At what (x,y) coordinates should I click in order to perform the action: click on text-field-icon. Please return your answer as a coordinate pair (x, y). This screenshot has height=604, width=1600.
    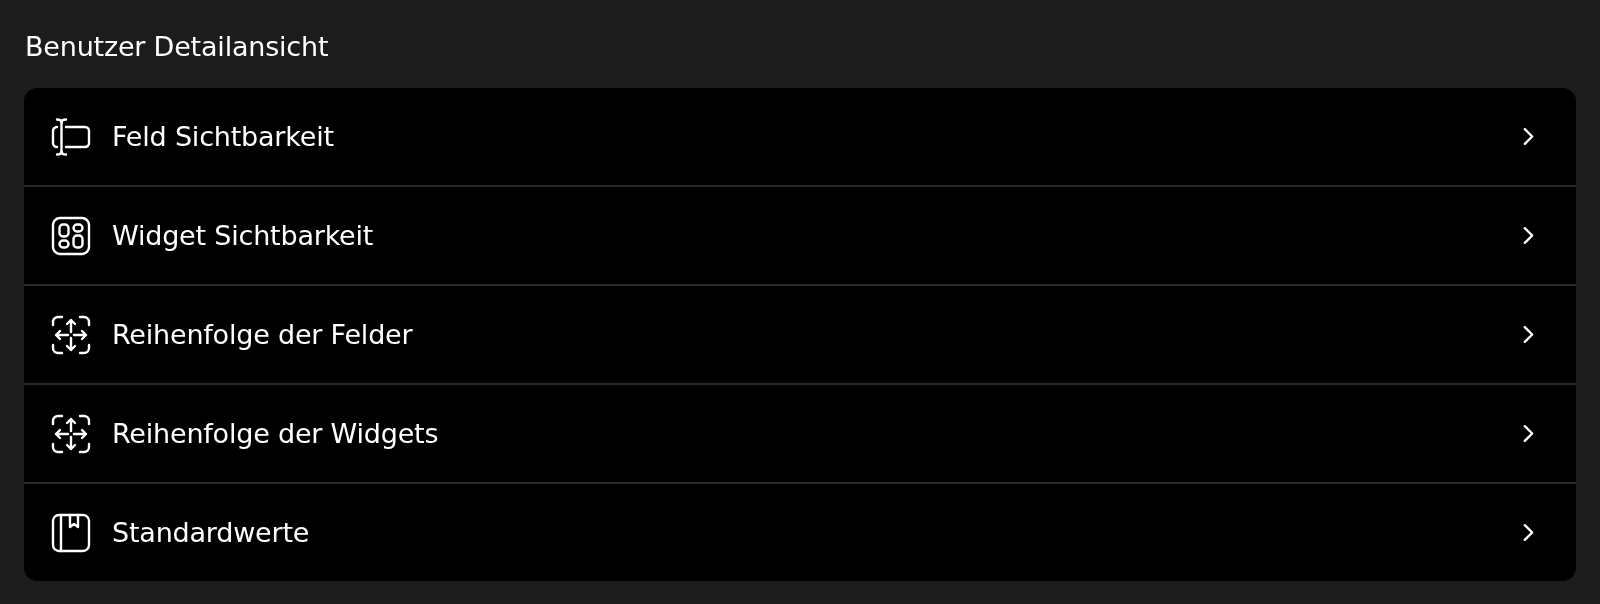
    Looking at the image, I should click on (71, 136).